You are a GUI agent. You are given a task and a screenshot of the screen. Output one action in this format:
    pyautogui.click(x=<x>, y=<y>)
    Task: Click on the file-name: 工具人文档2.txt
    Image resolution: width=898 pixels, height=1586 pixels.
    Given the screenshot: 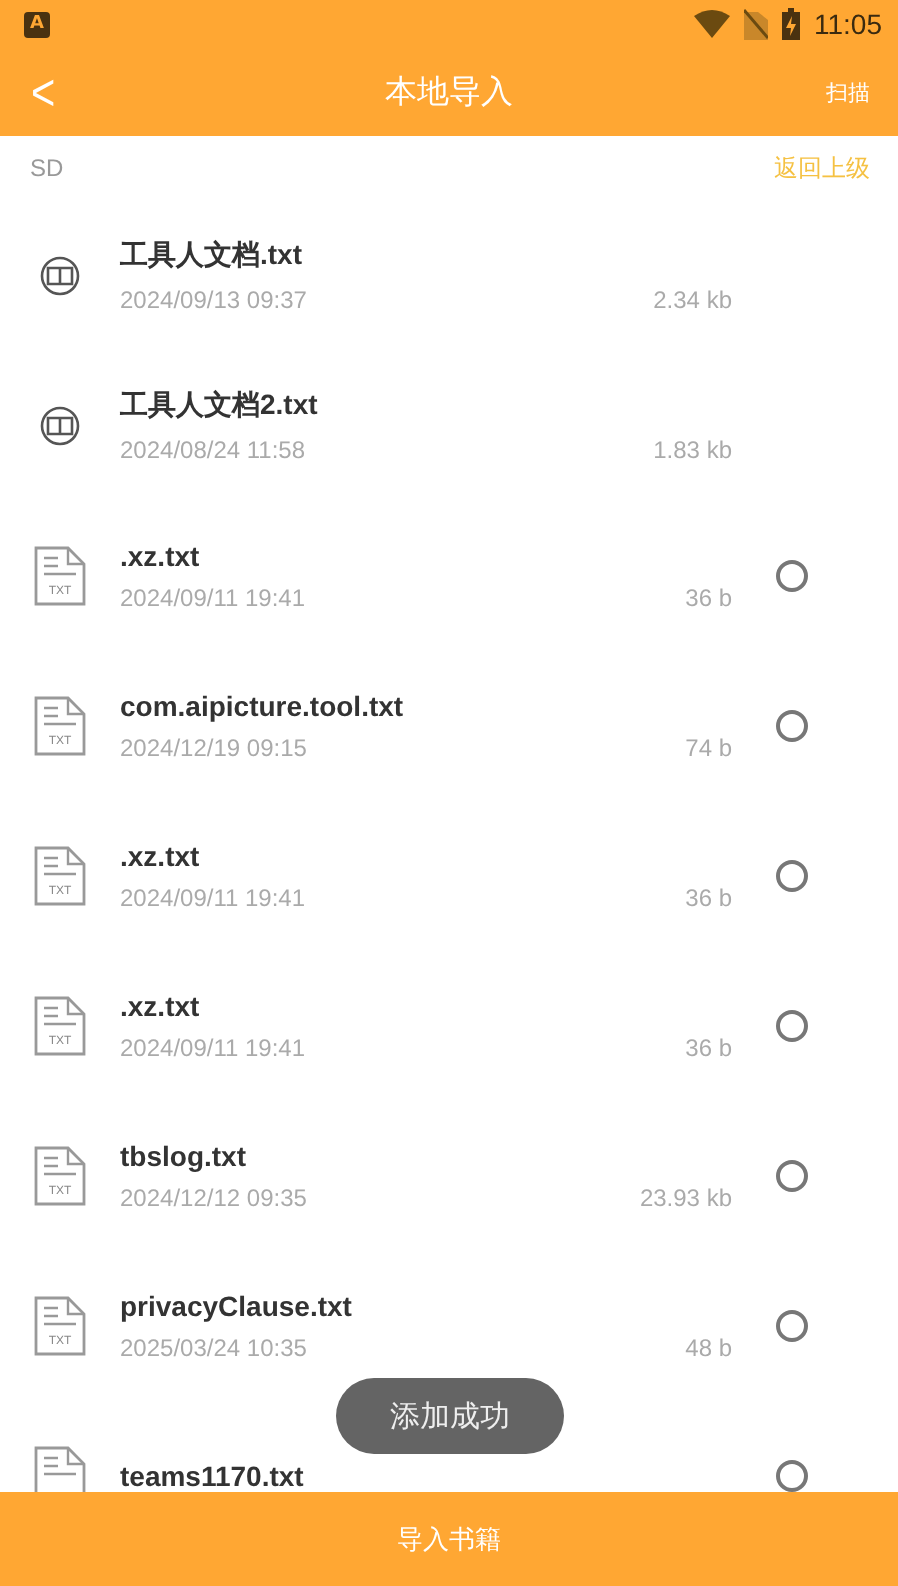 What is the action you would take?
    pyautogui.click(x=220, y=405)
    